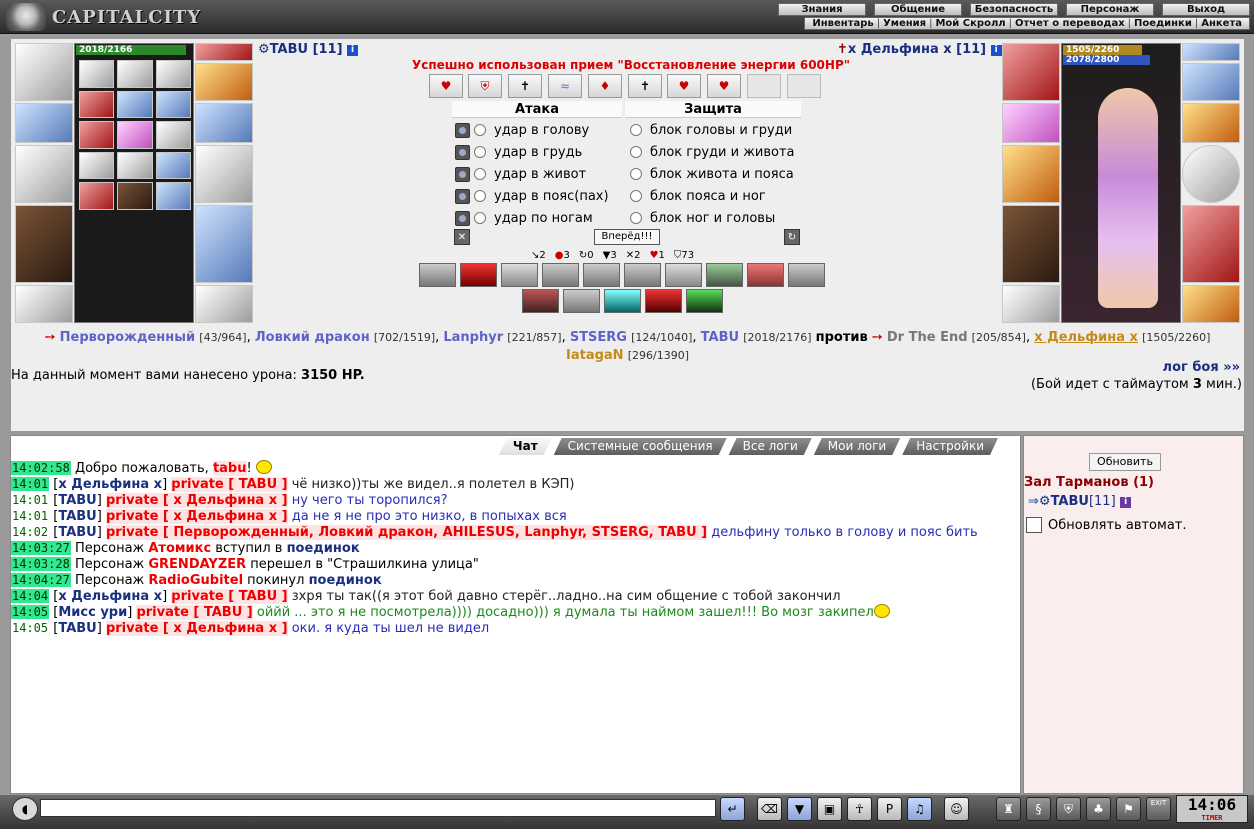 The width and height of the screenshot is (1254, 829). What do you see at coordinates (1068, 809) in the screenshot?
I see `shield-icon: ⛨` at bounding box center [1068, 809].